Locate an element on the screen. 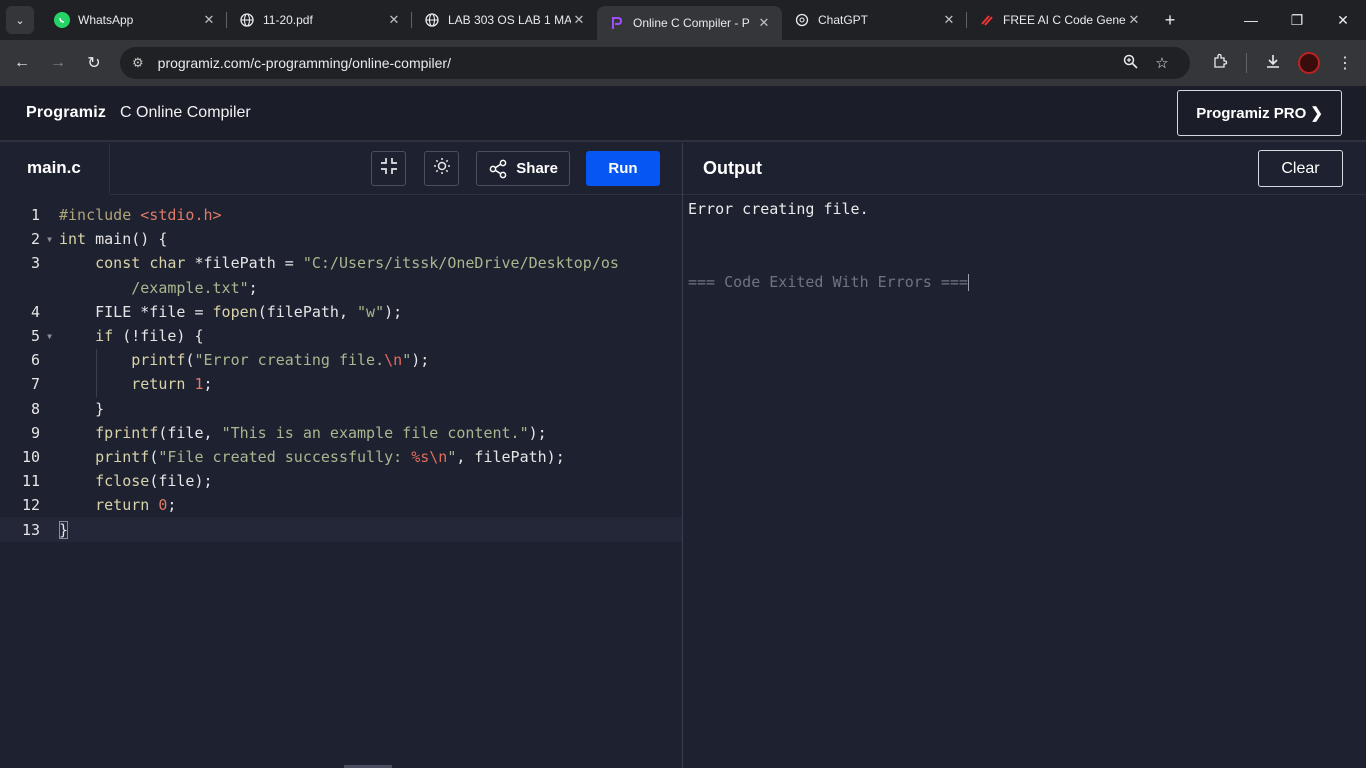 This screenshot has height=768, width=1366. restore-button: ❐ is located at coordinates (1297, 20).